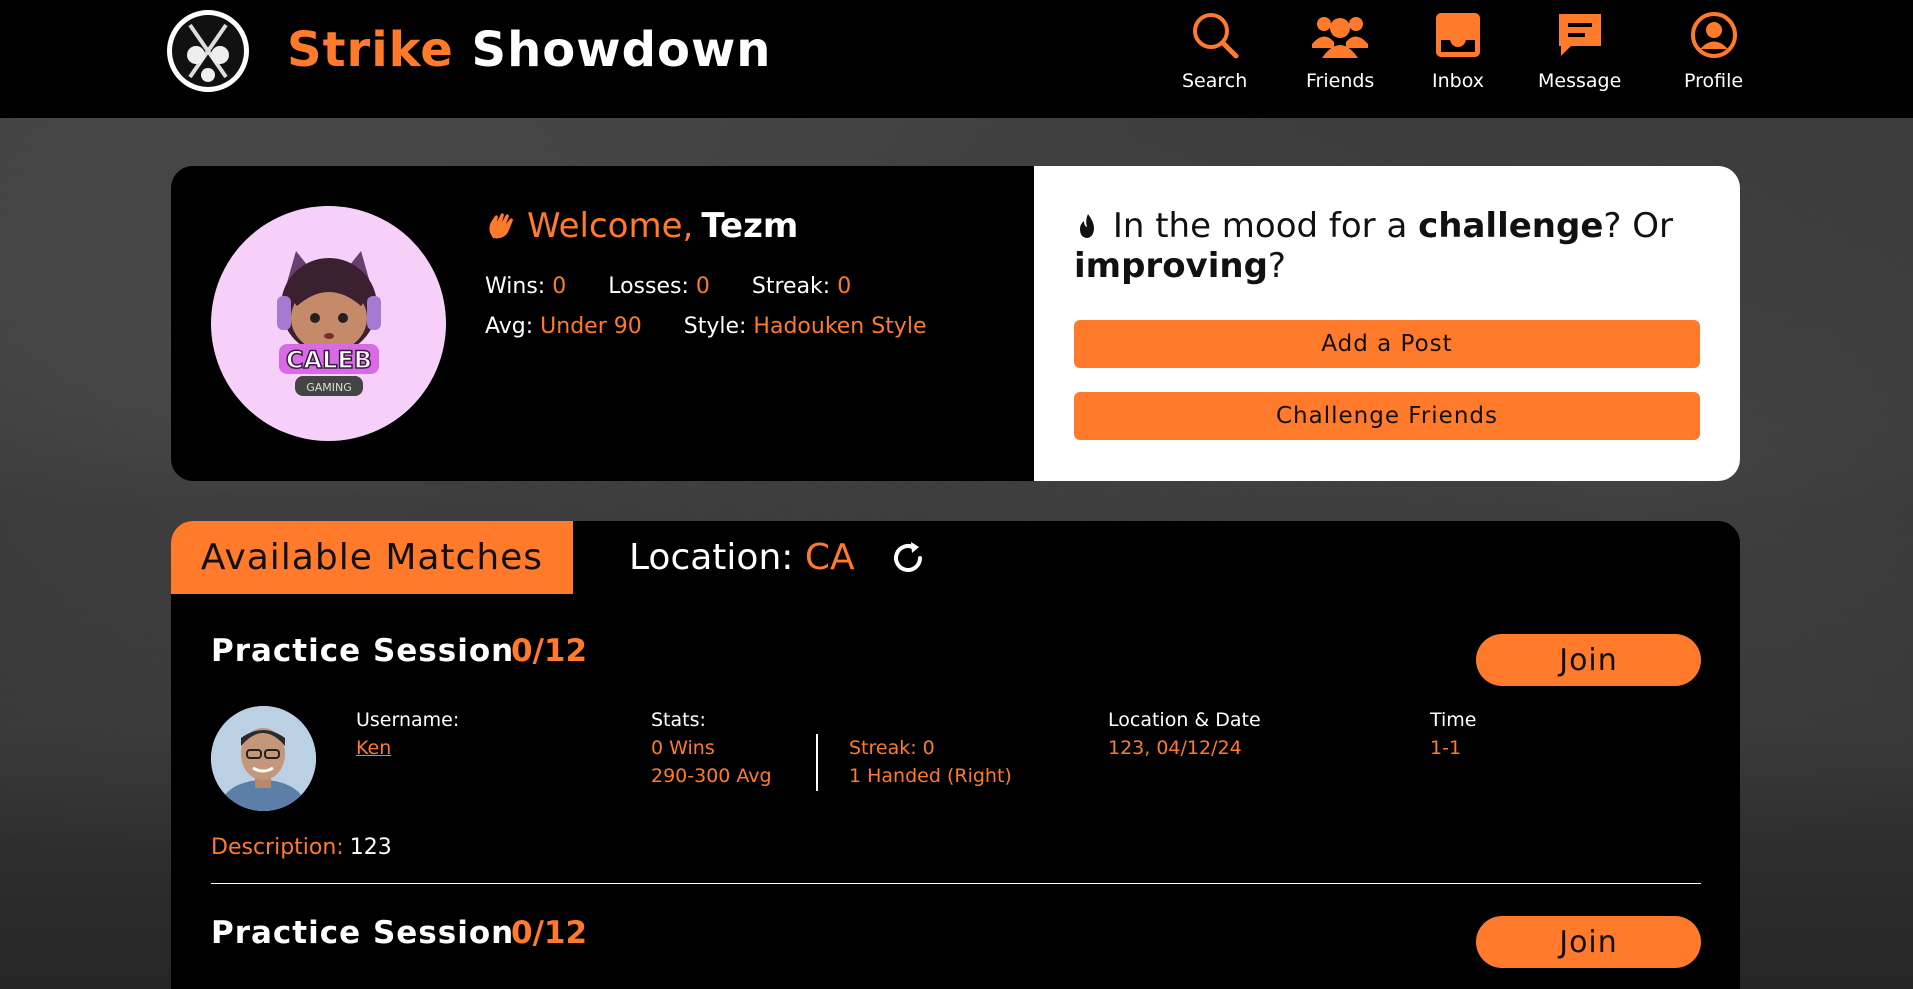 This screenshot has width=1913, height=989. I want to click on logo, so click(208, 51).